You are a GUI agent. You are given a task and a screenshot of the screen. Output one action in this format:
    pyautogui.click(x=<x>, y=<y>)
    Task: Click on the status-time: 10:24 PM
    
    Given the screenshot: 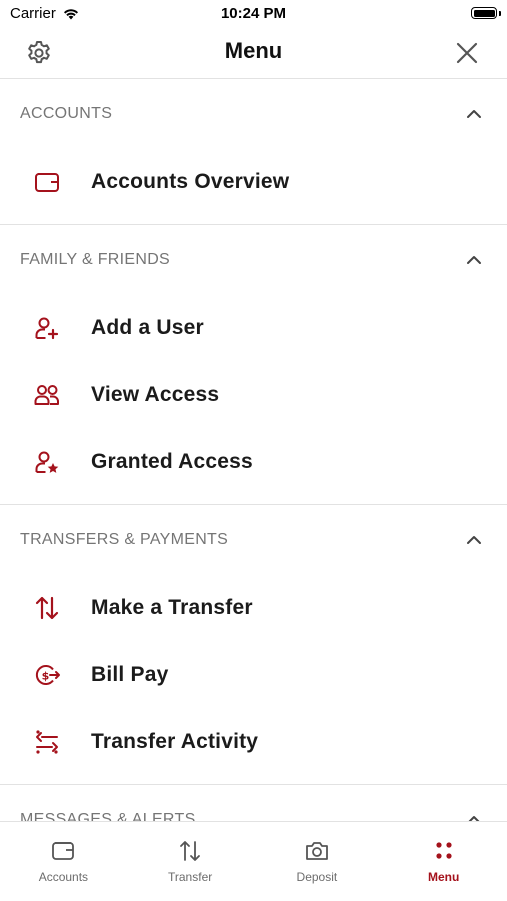 What is the action you would take?
    pyautogui.click(x=253, y=13)
    